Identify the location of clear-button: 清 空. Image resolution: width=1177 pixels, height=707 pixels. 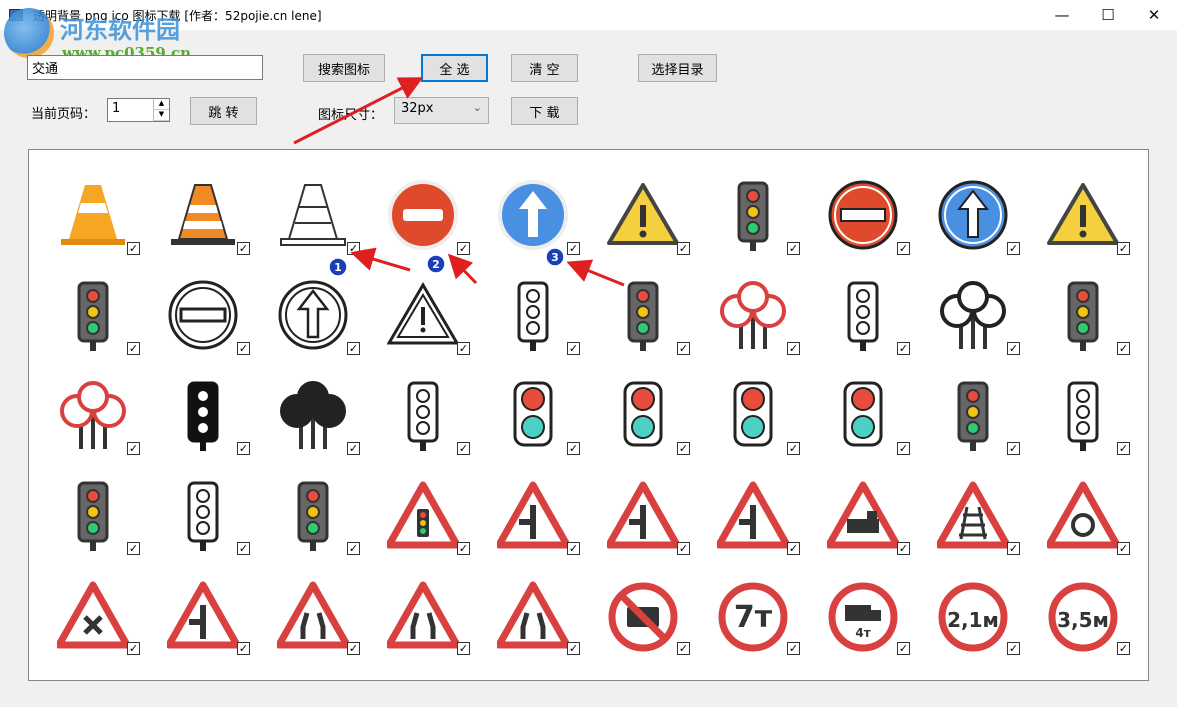
(544, 68).